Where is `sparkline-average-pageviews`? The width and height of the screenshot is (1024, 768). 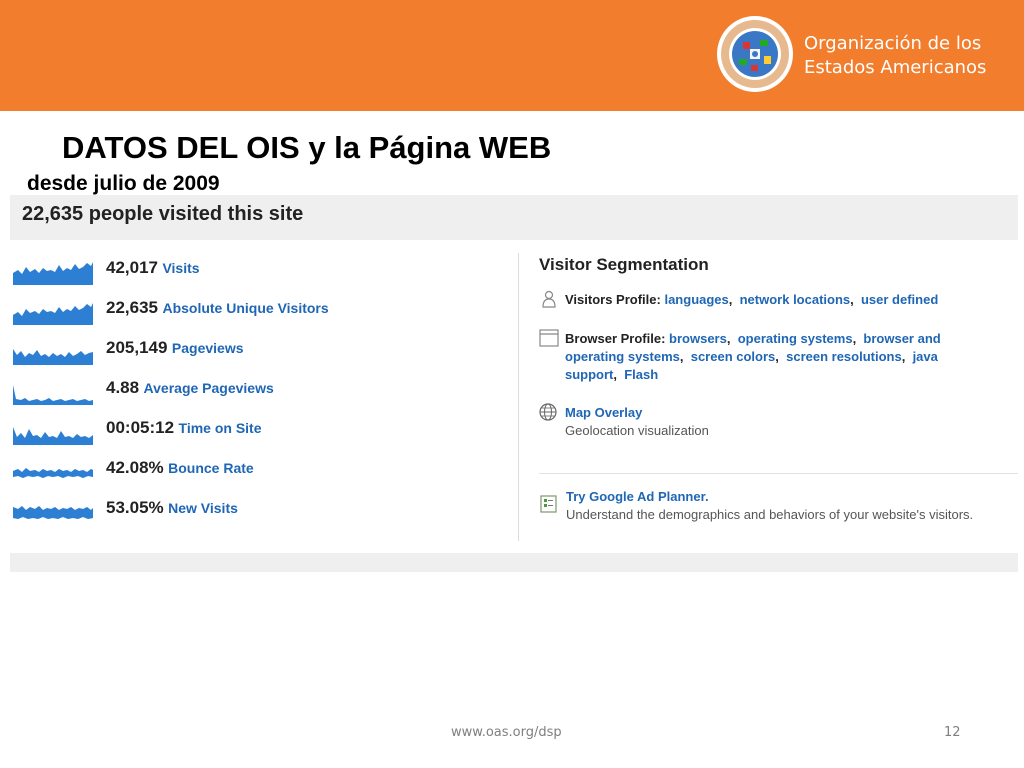 sparkline-average-pageviews is located at coordinates (53, 395).